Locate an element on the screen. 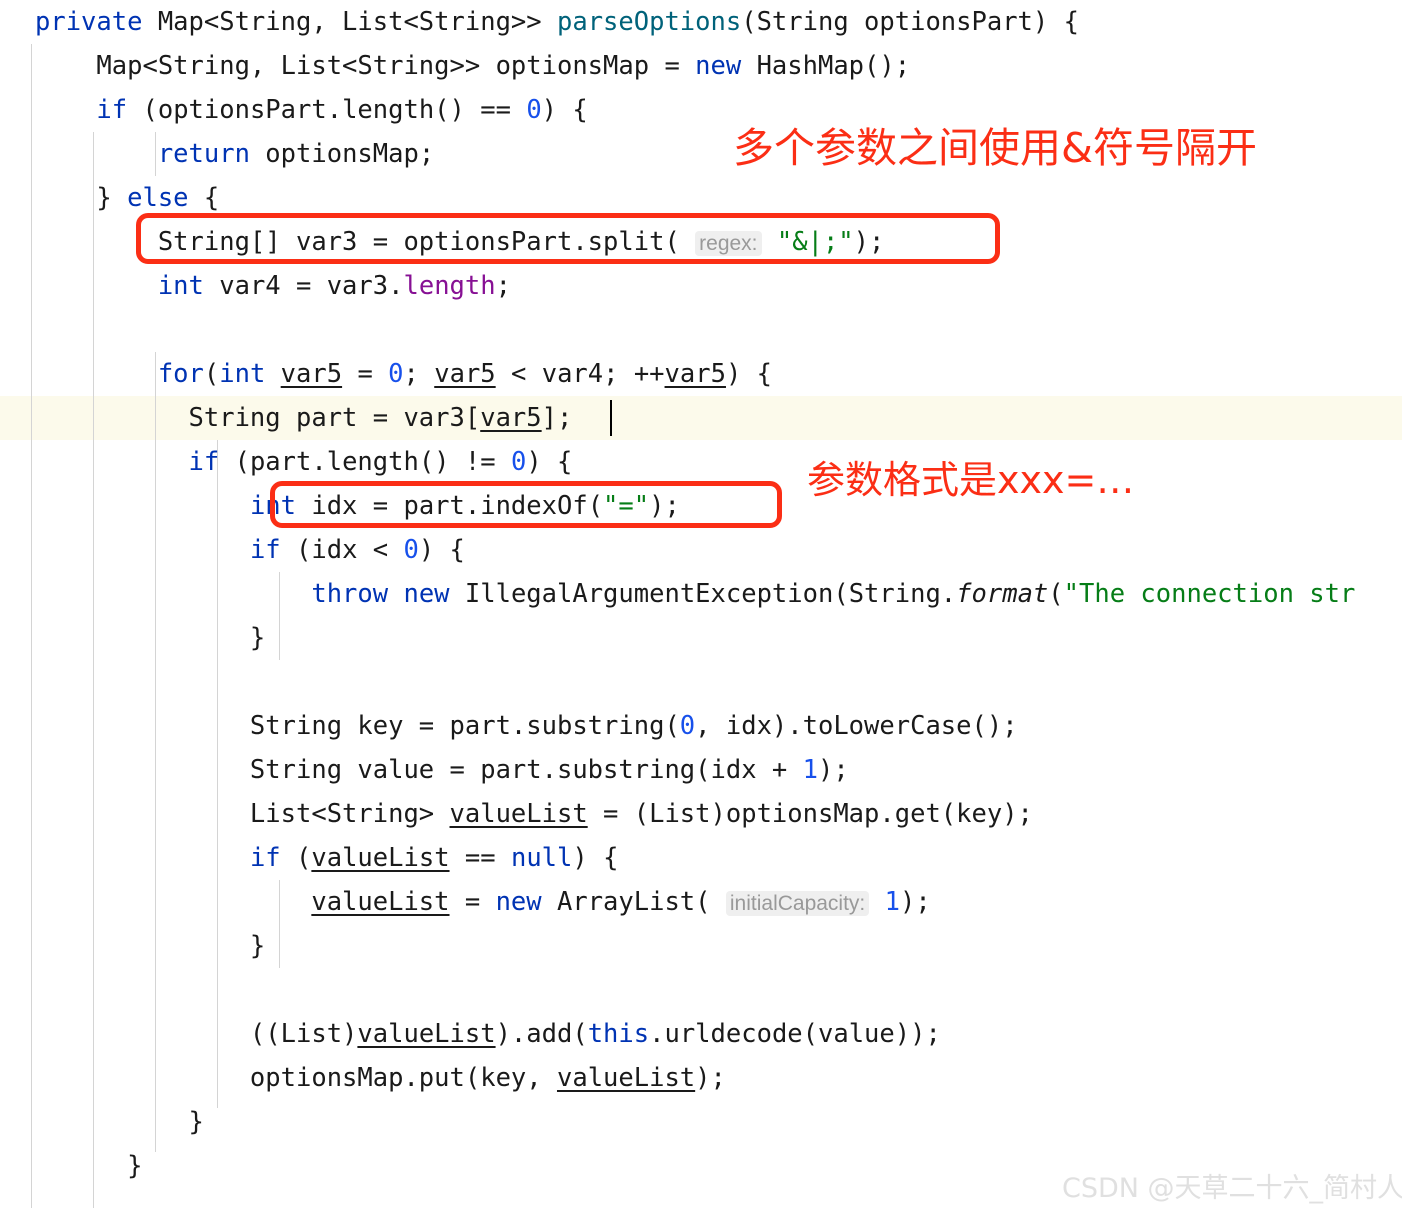 The width and height of the screenshot is (1402, 1208). token-keyword: int is located at coordinates (180, 286).